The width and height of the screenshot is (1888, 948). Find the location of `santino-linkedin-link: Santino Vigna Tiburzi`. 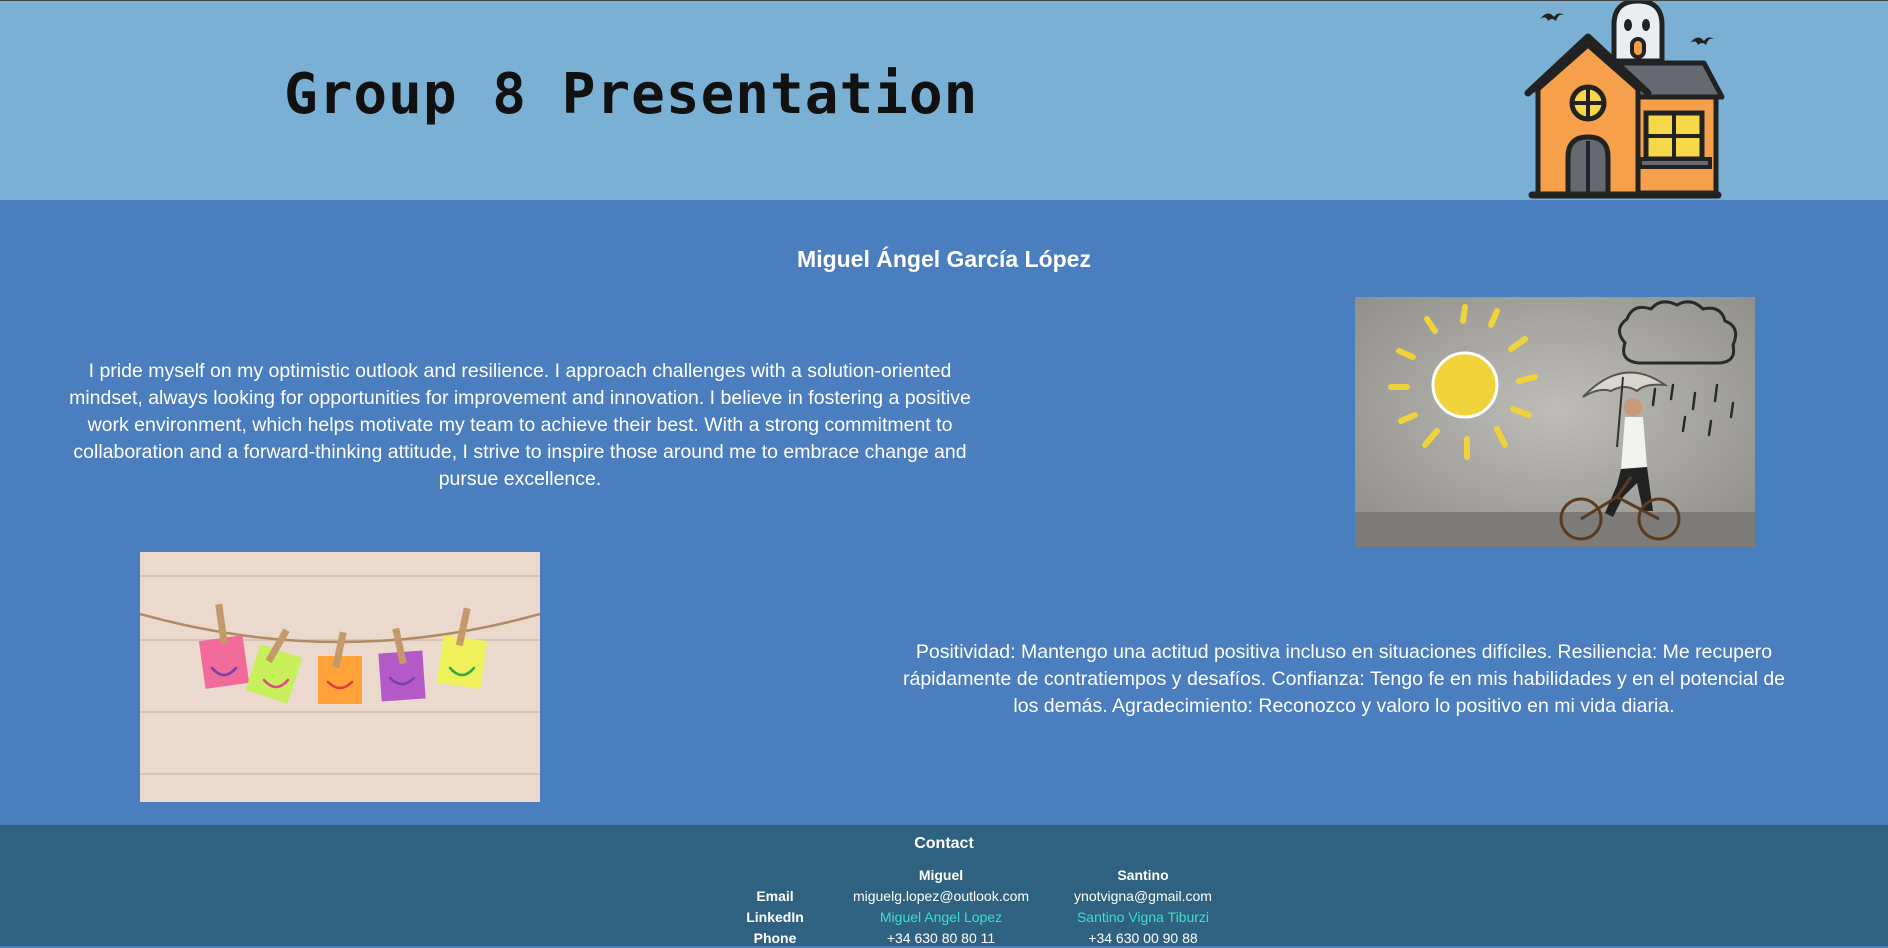

santino-linkedin-link: Santino Vigna Tiburzi is located at coordinates (1143, 917).